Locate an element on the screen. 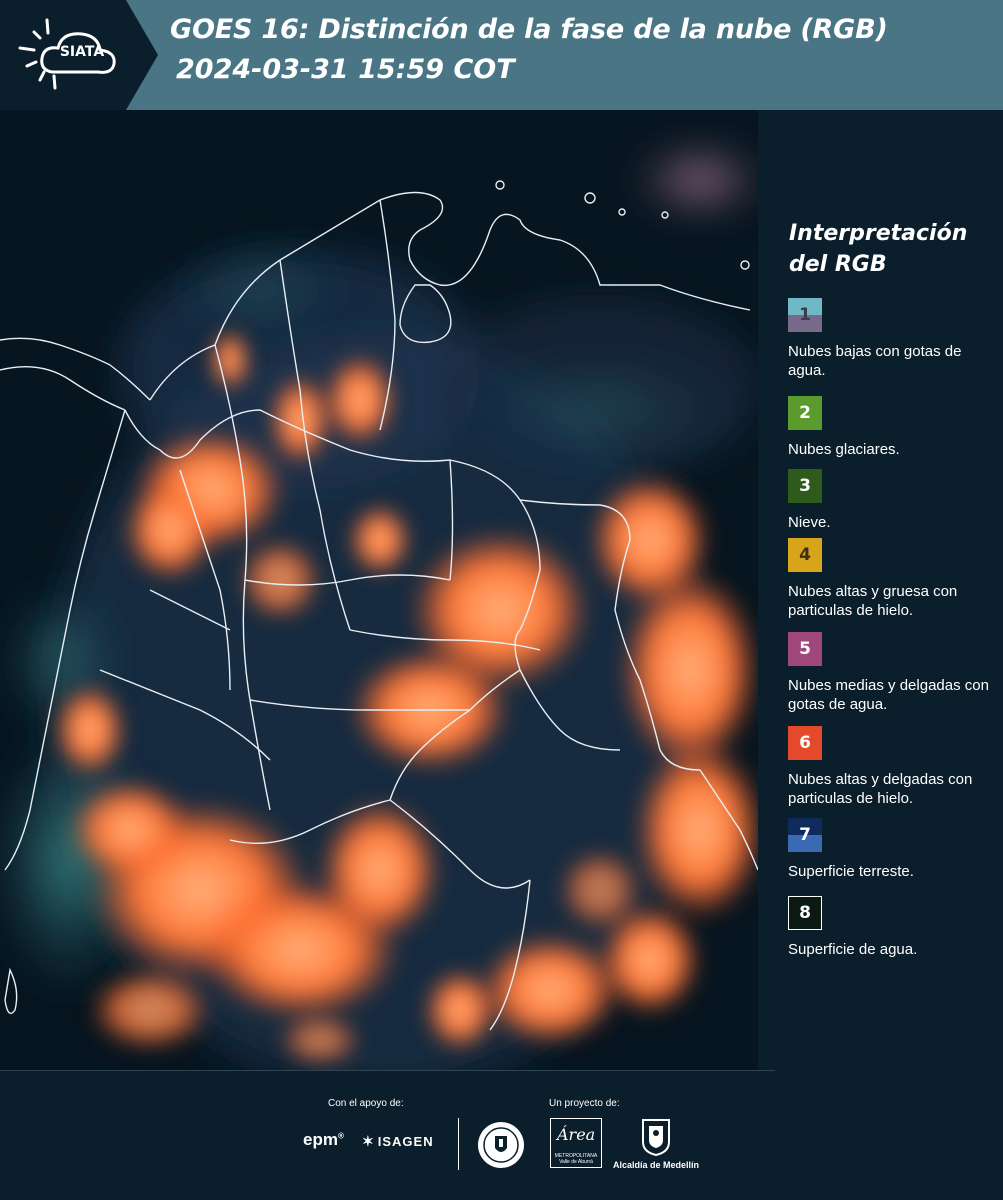 This screenshot has height=1200, width=1003. alcaldia-label: Alcaldía de Medellín is located at coordinates (656, 1165).